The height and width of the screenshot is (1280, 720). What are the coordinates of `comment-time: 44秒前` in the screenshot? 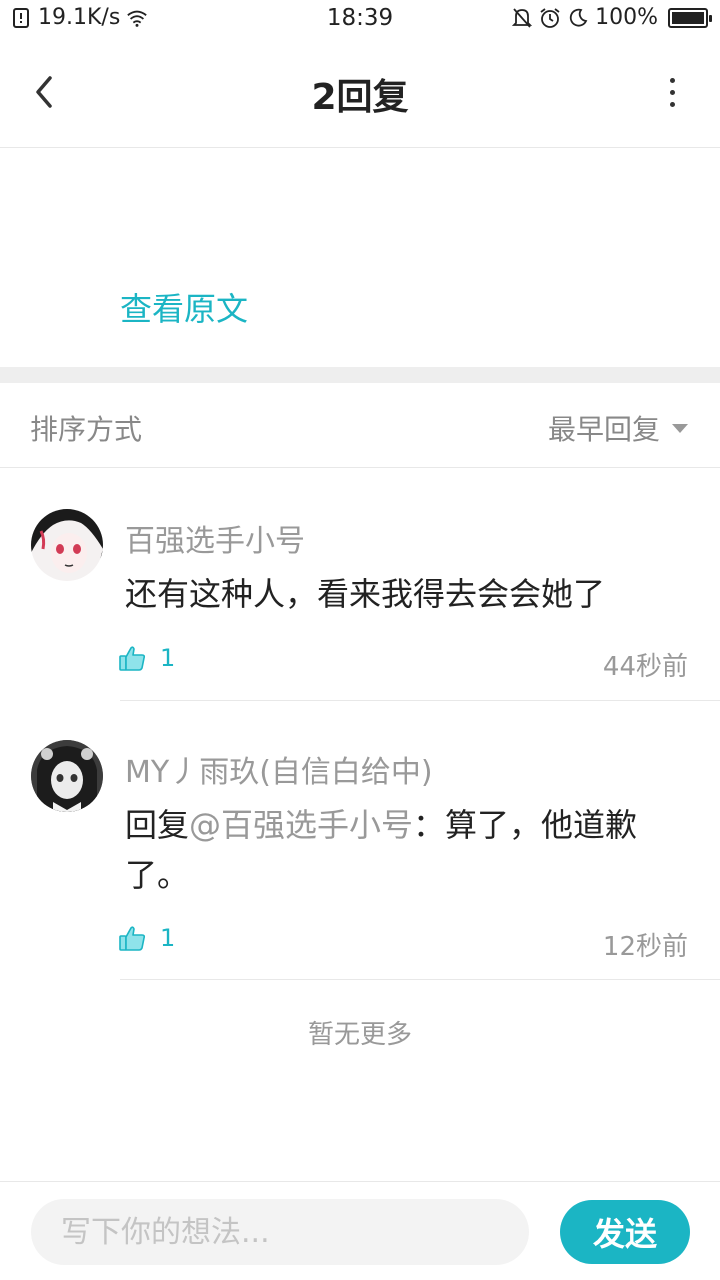 It's located at (645, 667).